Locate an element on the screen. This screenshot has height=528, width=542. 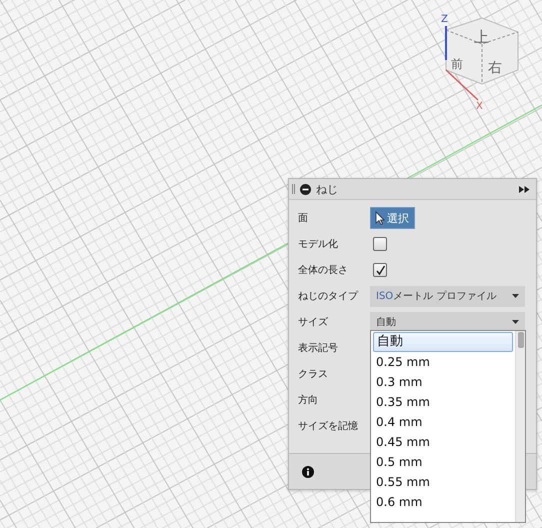
select-button: 選択 is located at coordinates (392, 218).